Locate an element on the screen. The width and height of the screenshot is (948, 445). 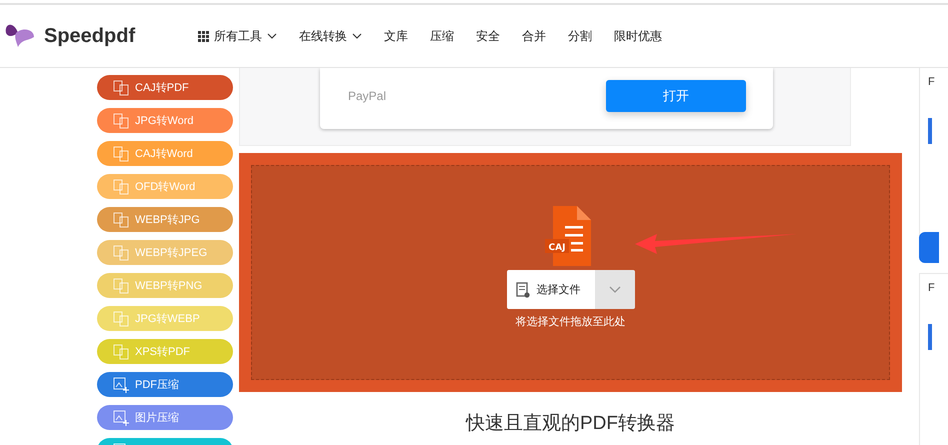
nav-link: 压缩 is located at coordinates (442, 36).